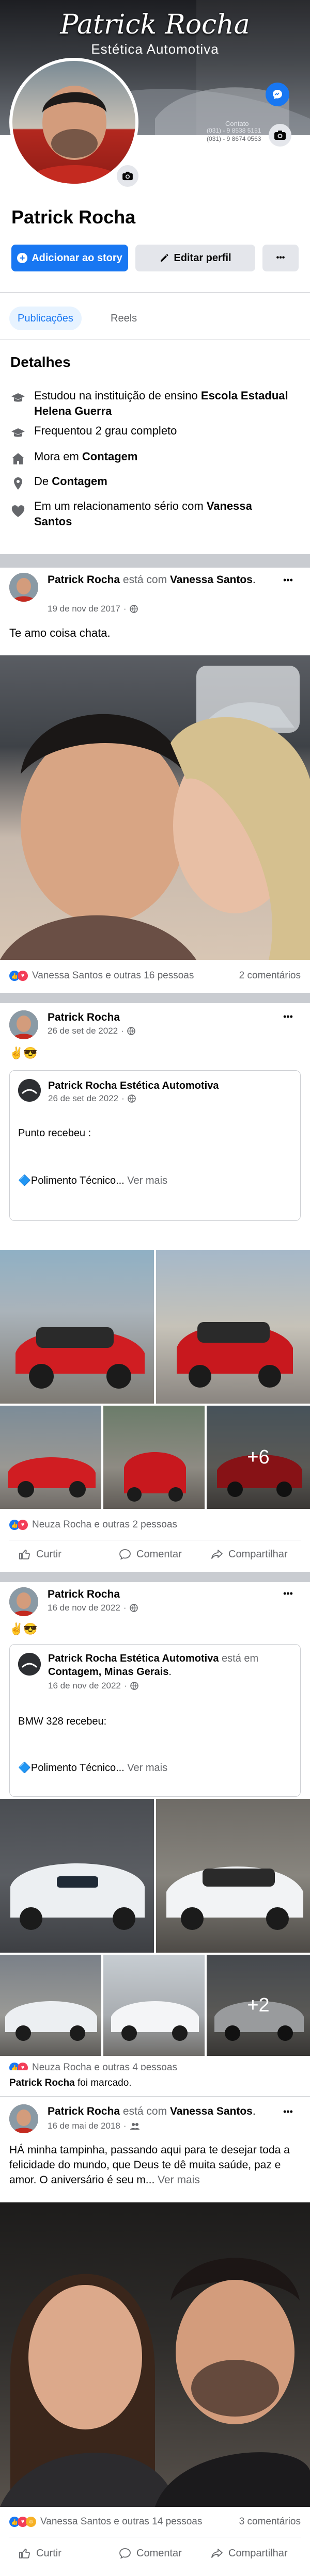 This screenshot has height=2576, width=310. I want to click on shared-more-text: 🔷Polimento Técnico... Ver mais, so click(93, 1768).